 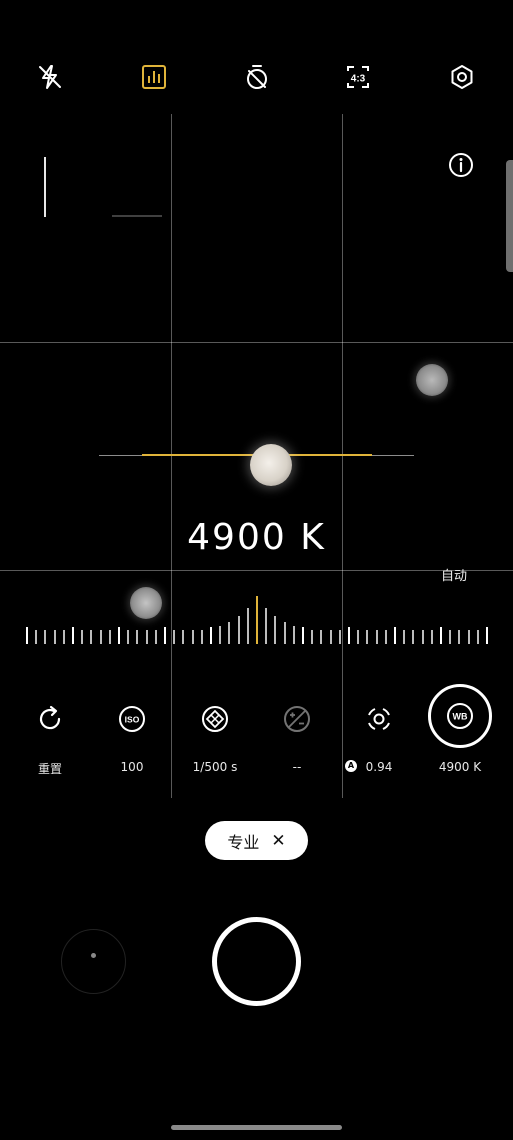 I want to click on white-balance-readout: 4900 K, so click(x=256, y=537).